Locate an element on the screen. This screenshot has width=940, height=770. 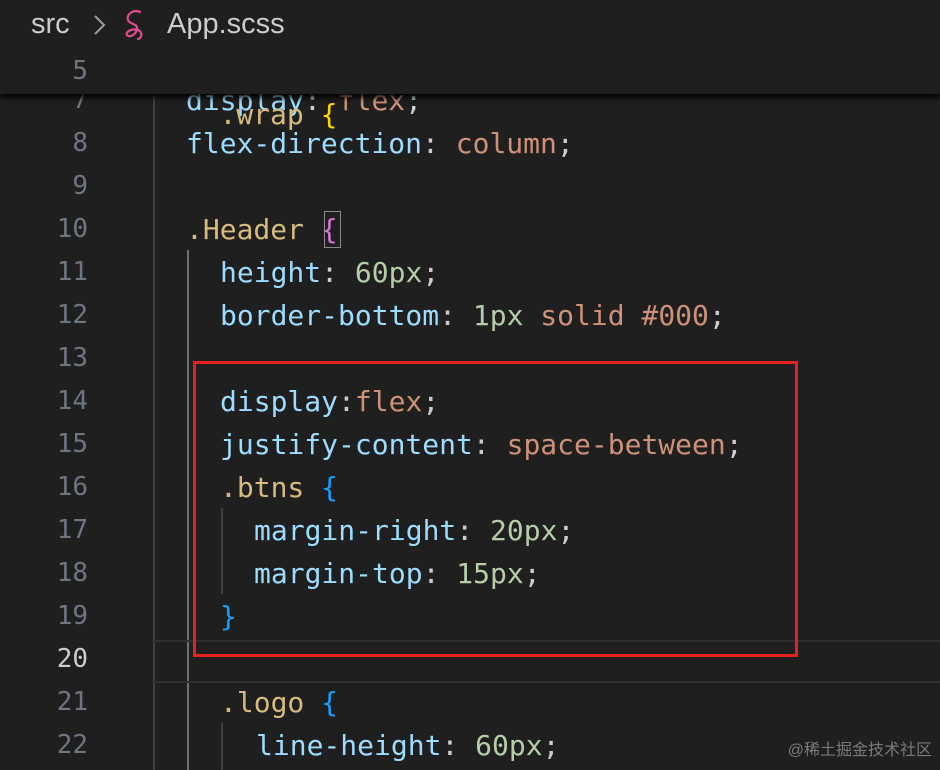
line-number: 13 is located at coordinates (72, 358).